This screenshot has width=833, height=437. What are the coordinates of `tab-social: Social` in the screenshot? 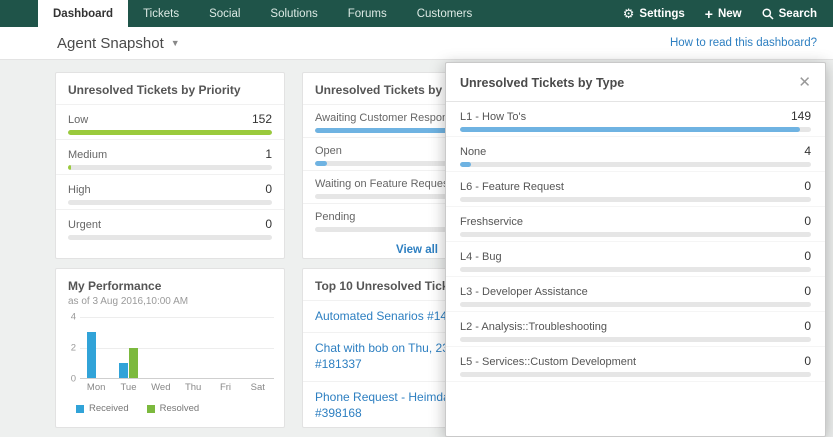 It's located at (224, 13).